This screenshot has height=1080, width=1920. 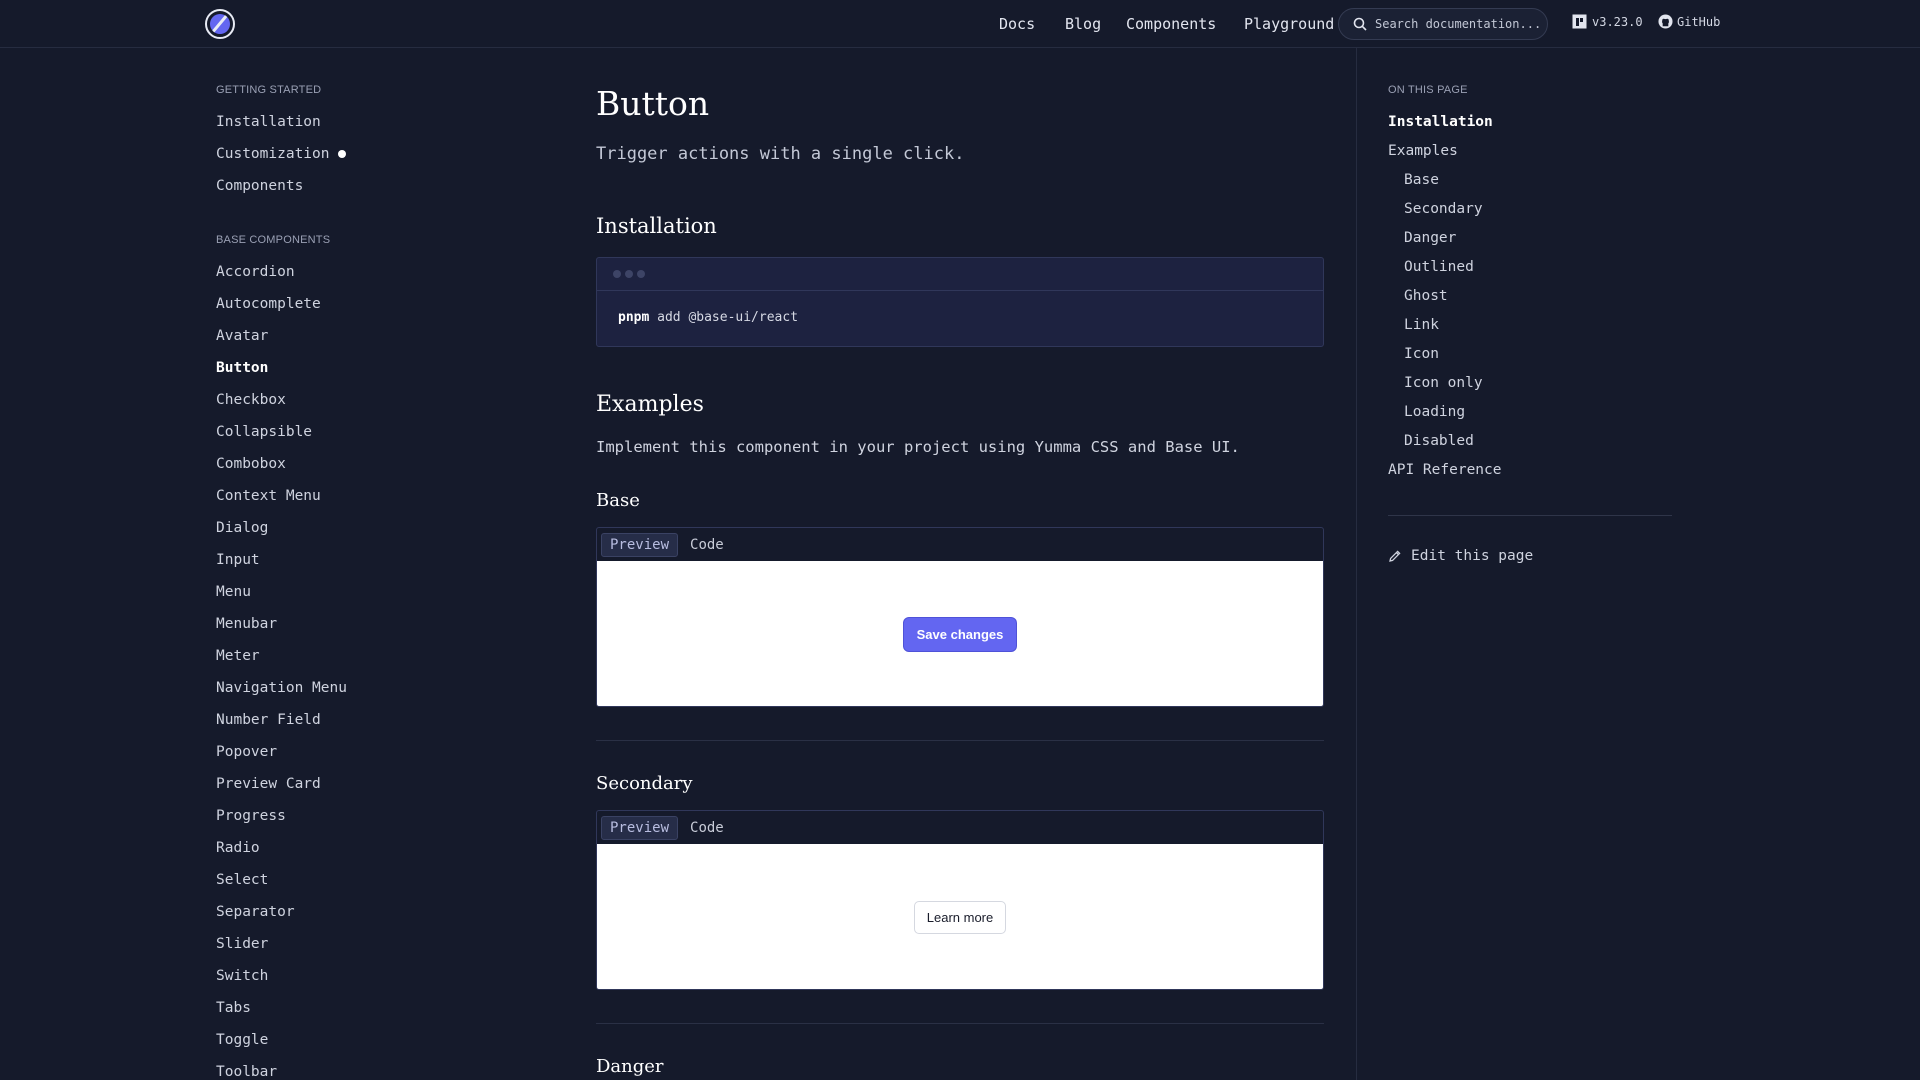 What do you see at coordinates (1472, 556) in the screenshot?
I see `edit-page-label: Edit this page` at bounding box center [1472, 556].